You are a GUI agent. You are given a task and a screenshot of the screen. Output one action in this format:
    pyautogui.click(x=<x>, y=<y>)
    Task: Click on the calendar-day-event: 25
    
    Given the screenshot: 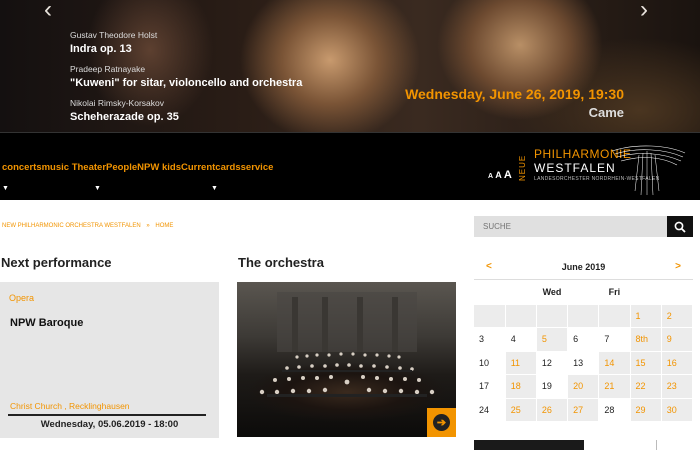 What is the action you would take?
    pyautogui.click(x=521, y=410)
    